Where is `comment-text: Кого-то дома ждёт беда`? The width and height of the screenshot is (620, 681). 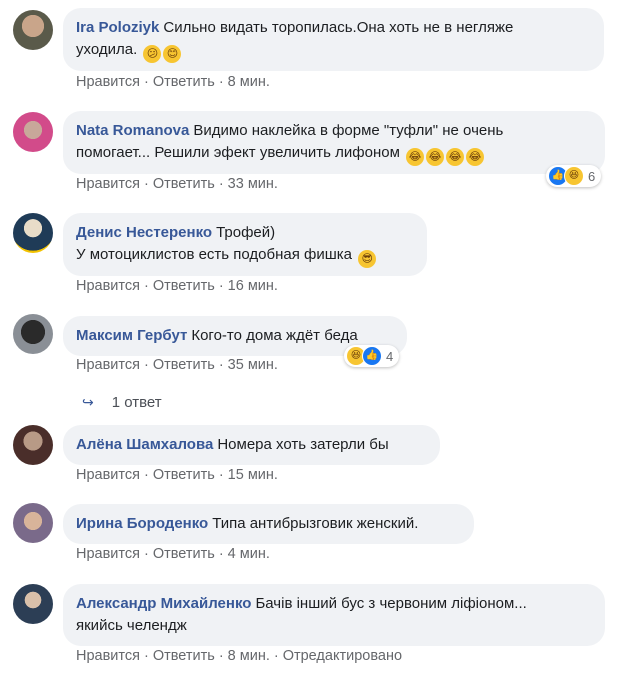
comment-text: Кого-то дома ждёт беда is located at coordinates (274, 335).